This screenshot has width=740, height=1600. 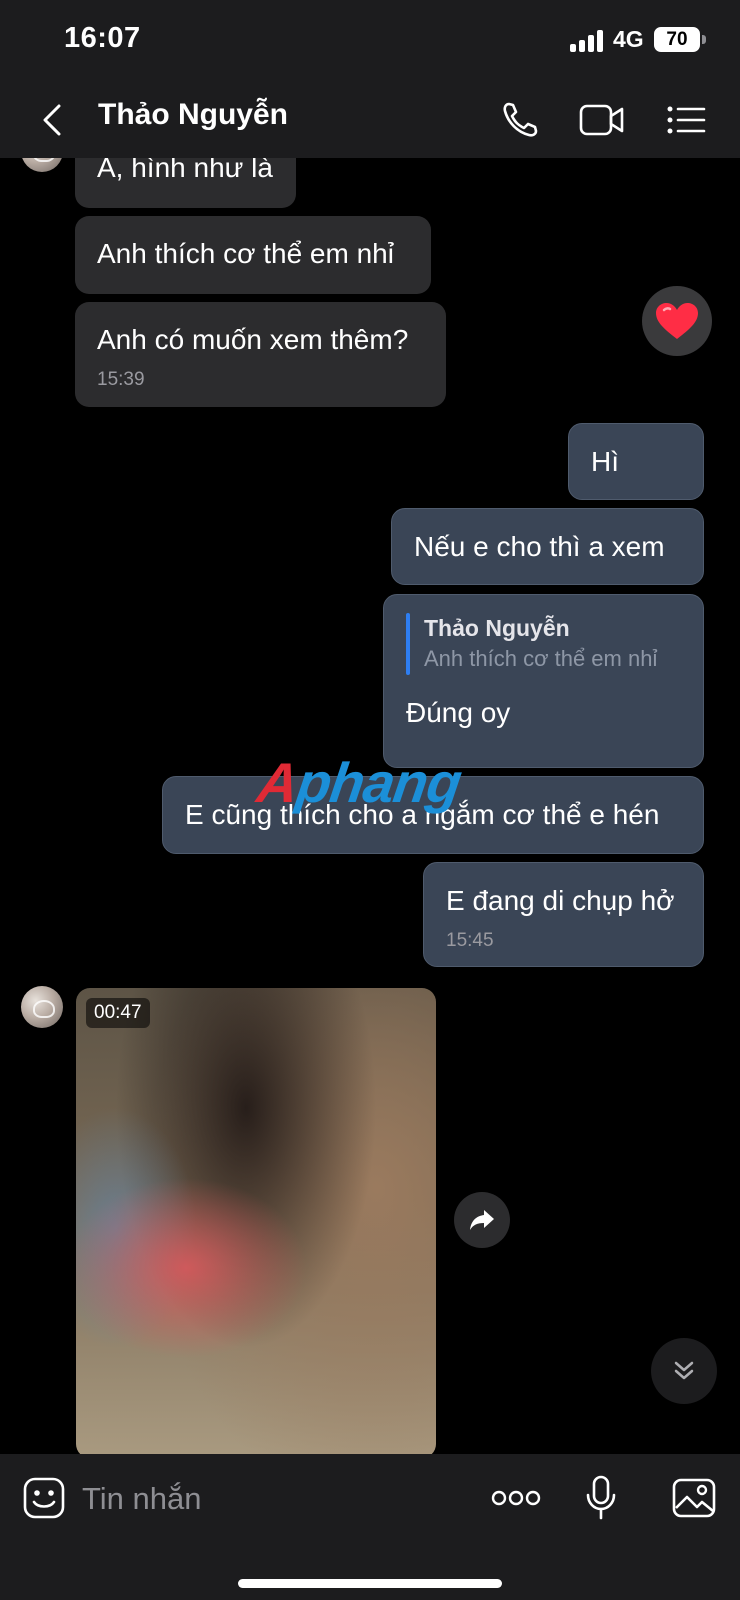 What do you see at coordinates (245, 253) in the screenshot?
I see `message-text: Anh thích cơ thể em nhỉ` at bounding box center [245, 253].